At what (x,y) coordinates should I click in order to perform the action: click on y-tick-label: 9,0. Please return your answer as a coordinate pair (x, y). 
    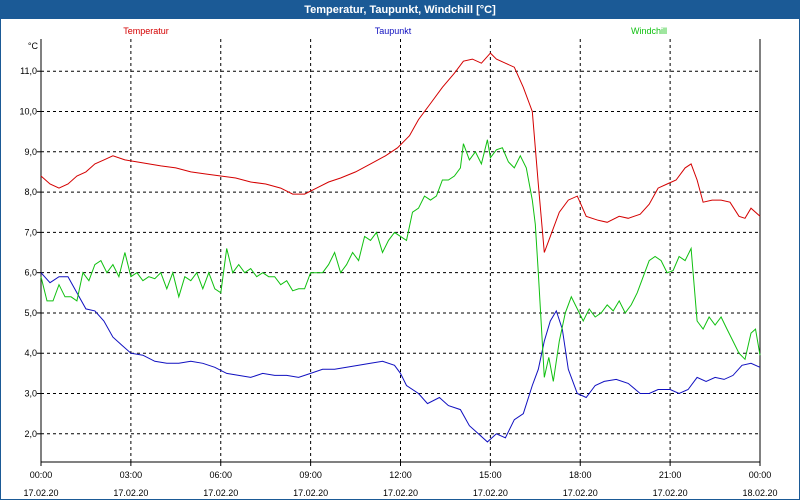
    Looking at the image, I should click on (30, 152).